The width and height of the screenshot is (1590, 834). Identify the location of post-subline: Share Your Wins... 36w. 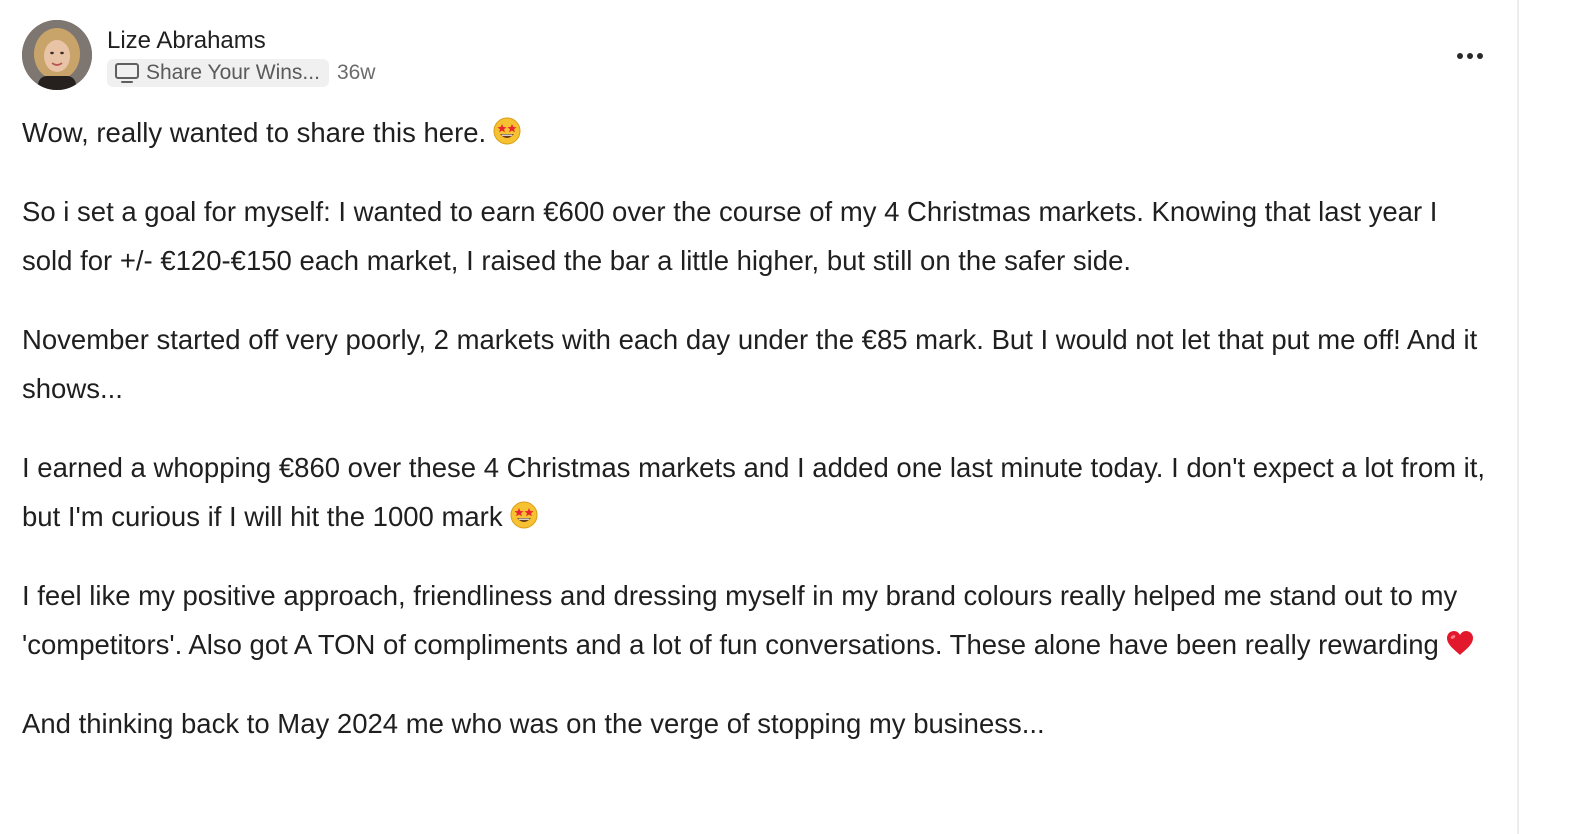
(241, 73).